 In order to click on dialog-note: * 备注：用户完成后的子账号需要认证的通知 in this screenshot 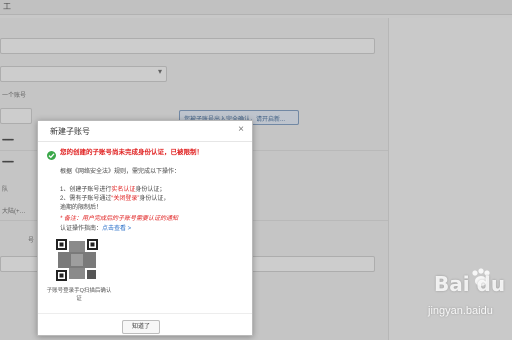, I will do `click(154, 219)`.